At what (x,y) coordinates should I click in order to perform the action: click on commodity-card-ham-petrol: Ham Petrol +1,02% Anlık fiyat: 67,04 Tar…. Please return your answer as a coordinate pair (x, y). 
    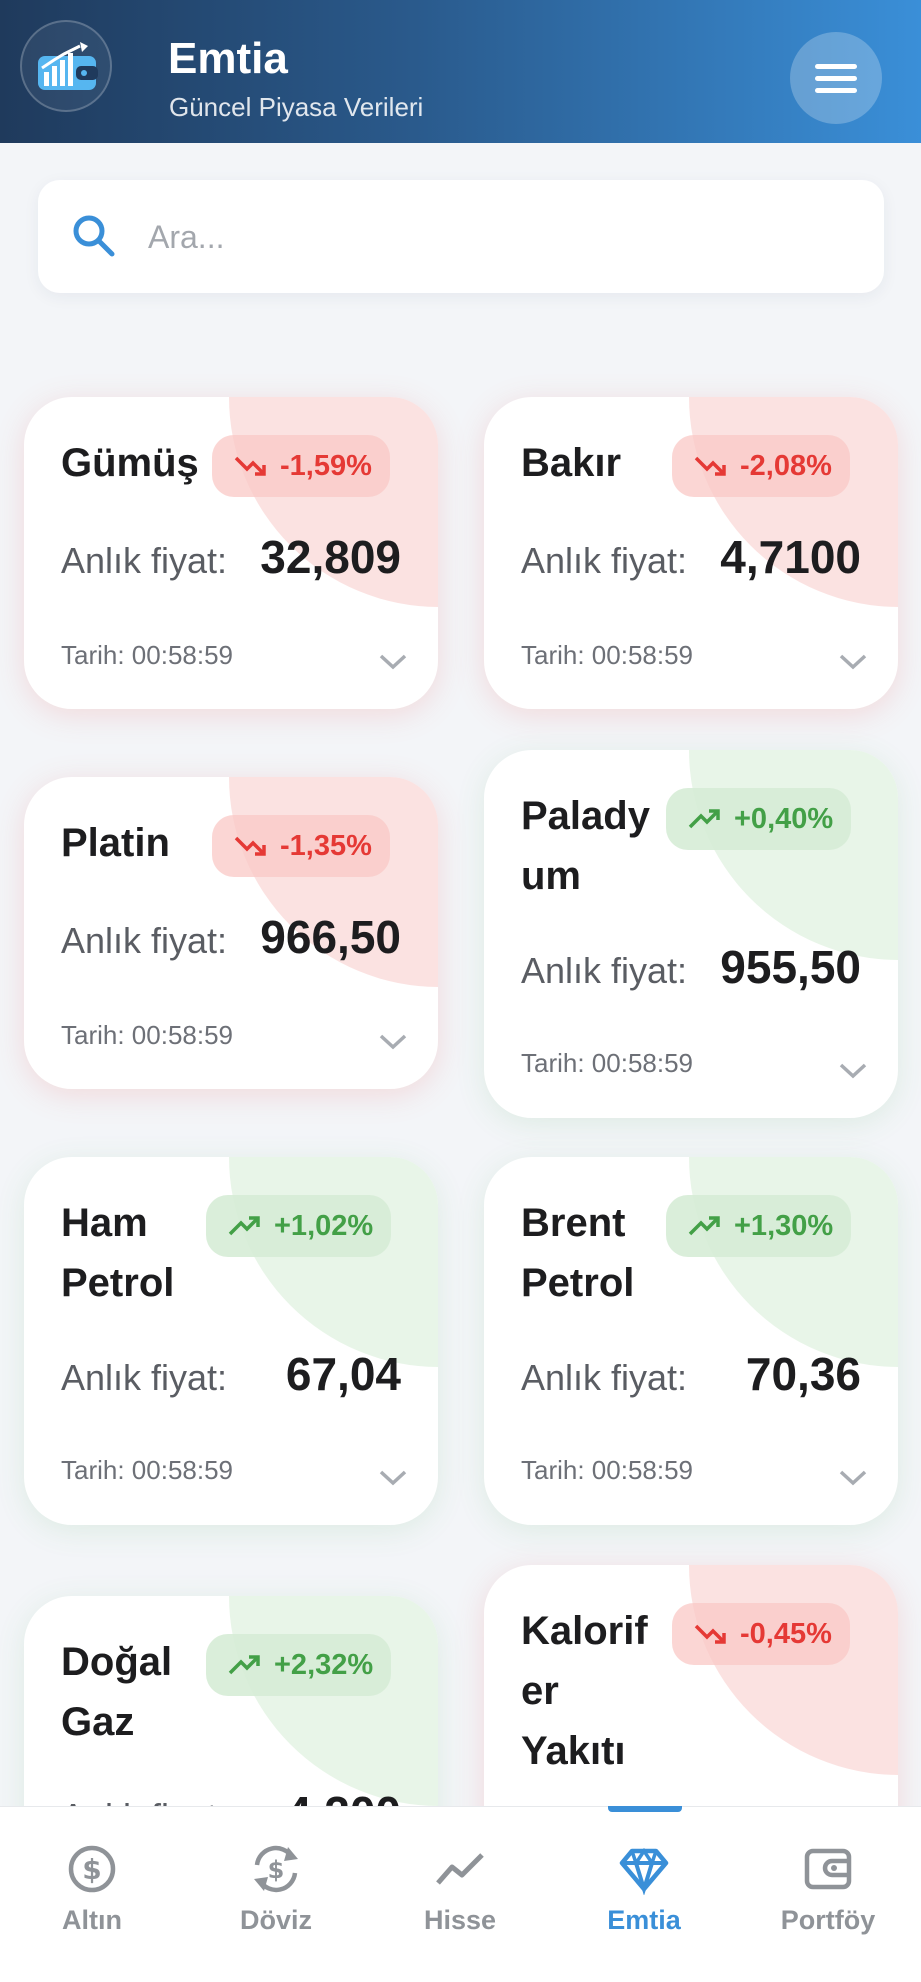
    Looking at the image, I should click on (231, 1341).